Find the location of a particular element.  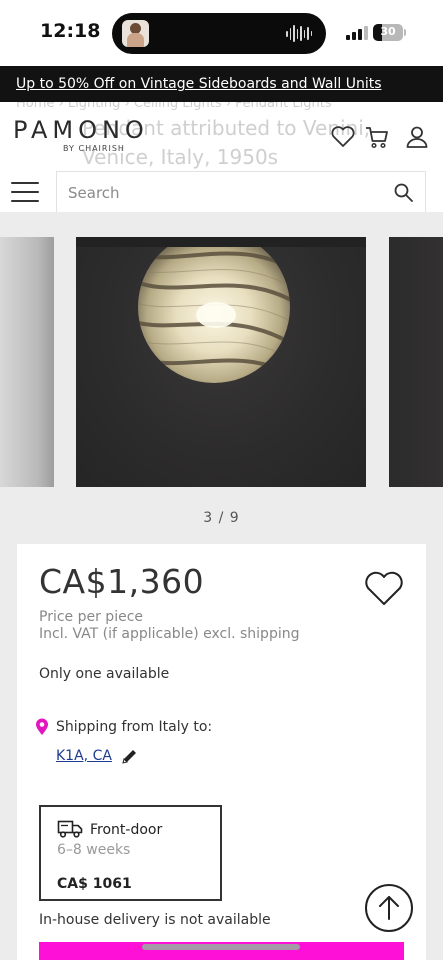

pendant-lamp-photo is located at coordinates (214, 310).